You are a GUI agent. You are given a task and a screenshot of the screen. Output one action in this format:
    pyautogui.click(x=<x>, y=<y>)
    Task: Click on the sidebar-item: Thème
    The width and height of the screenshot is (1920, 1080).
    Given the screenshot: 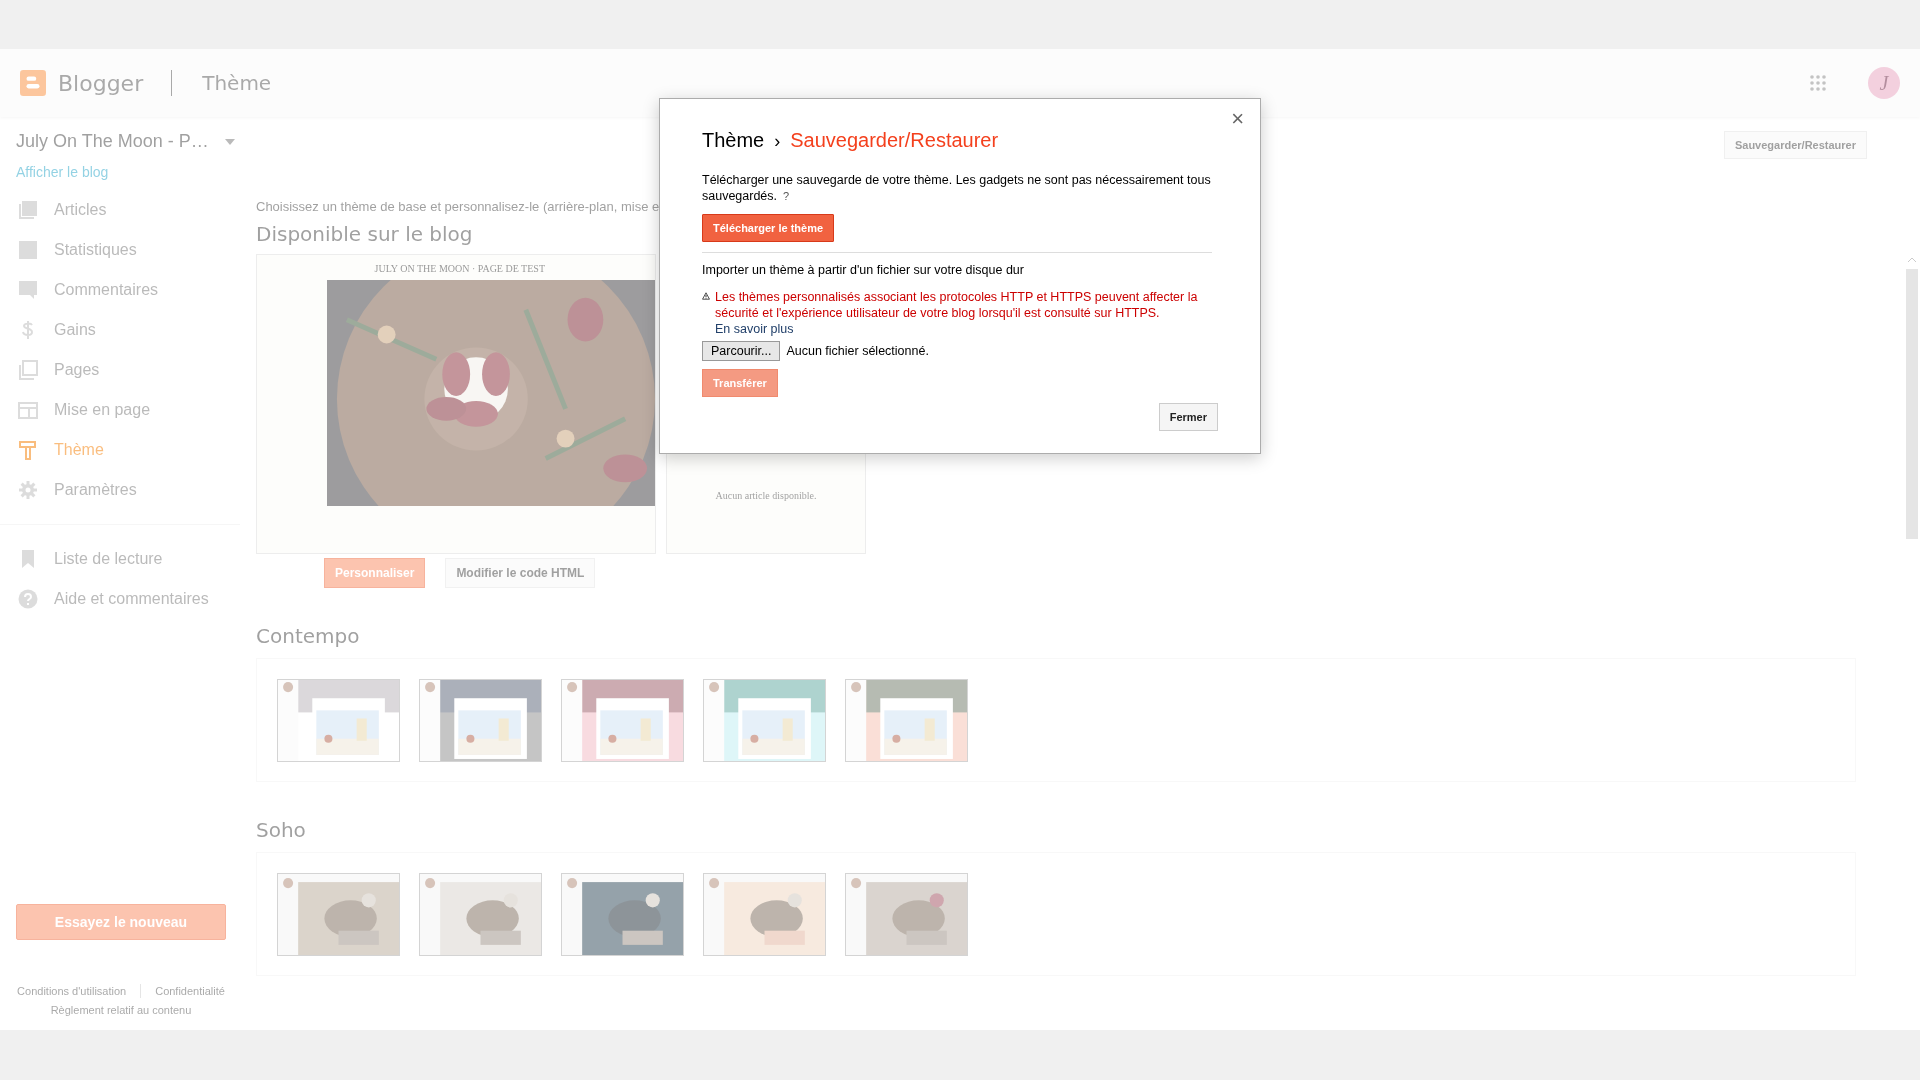 What is the action you would take?
    pyautogui.click(x=128, y=450)
    